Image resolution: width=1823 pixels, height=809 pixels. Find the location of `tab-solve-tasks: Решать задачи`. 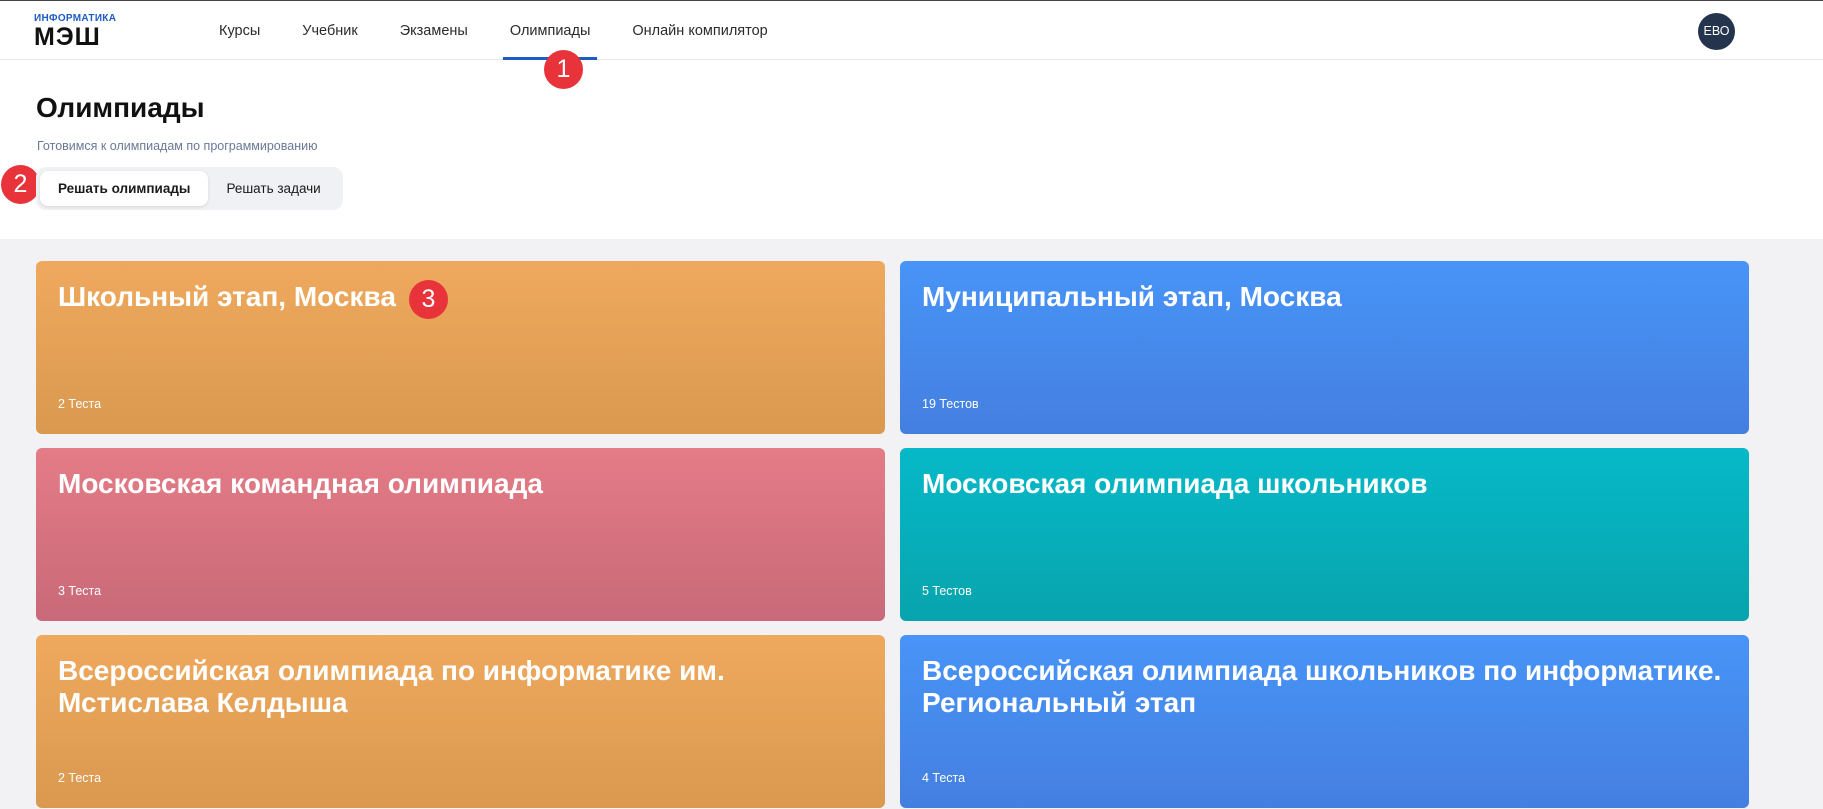

tab-solve-tasks: Решать задачи is located at coordinates (273, 188).